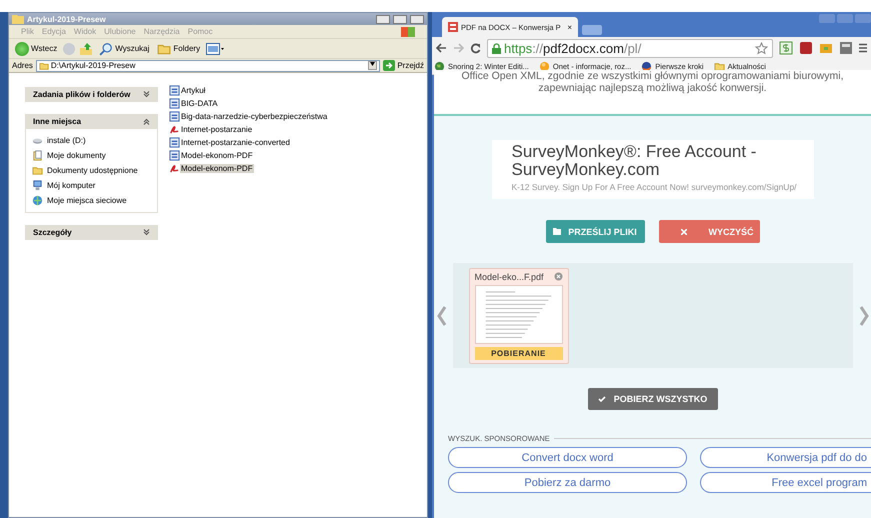 This screenshot has width=871, height=518. Describe the element at coordinates (124, 48) in the screenshot. I see `search-button: Wyszukaj` at that location.